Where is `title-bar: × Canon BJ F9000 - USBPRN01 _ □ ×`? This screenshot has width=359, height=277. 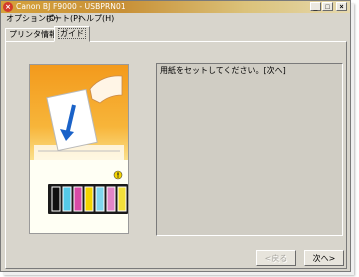
title-bar: × Canon BJ F9000 - USBPRN01 _ □ × is located at coordinates (175, 7).